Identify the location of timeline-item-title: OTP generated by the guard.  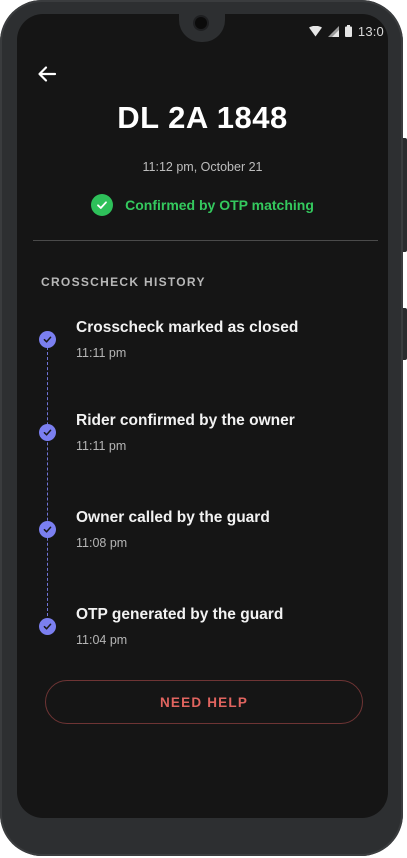
(180, 614).